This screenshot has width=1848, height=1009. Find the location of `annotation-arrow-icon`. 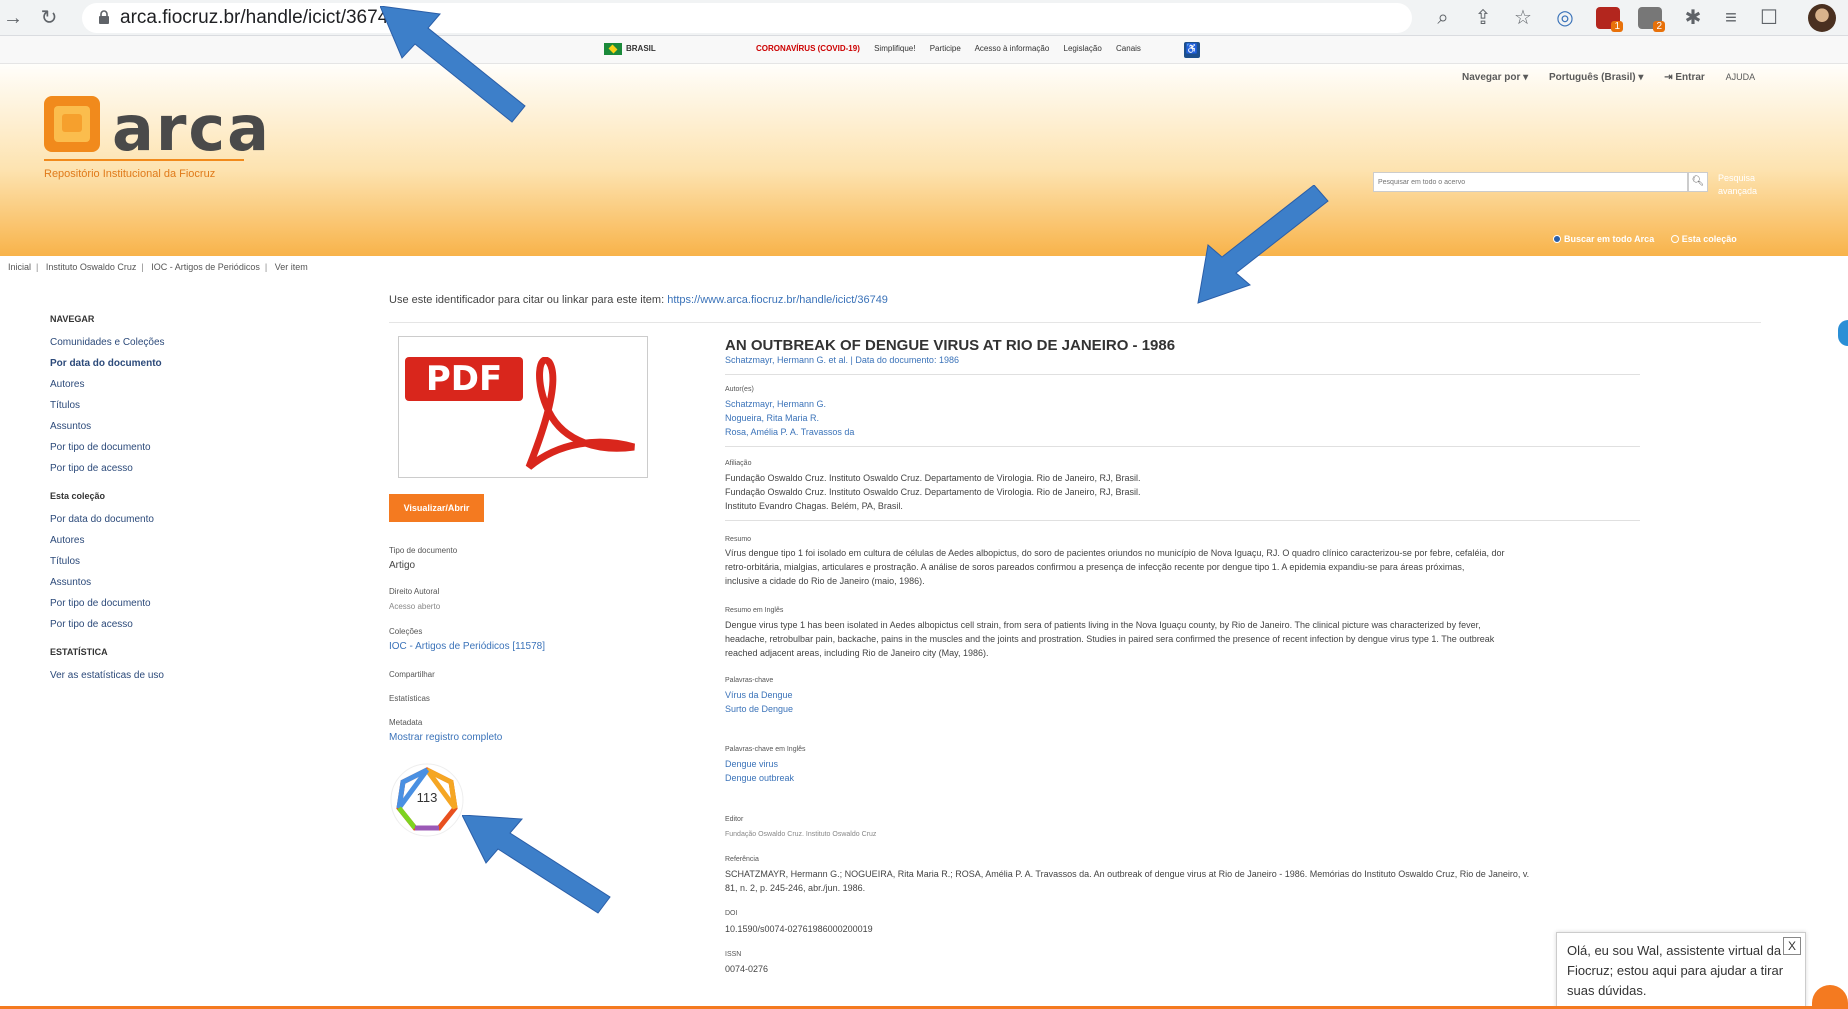

annotation-arrow-icon is located at coordinates (536, 864).